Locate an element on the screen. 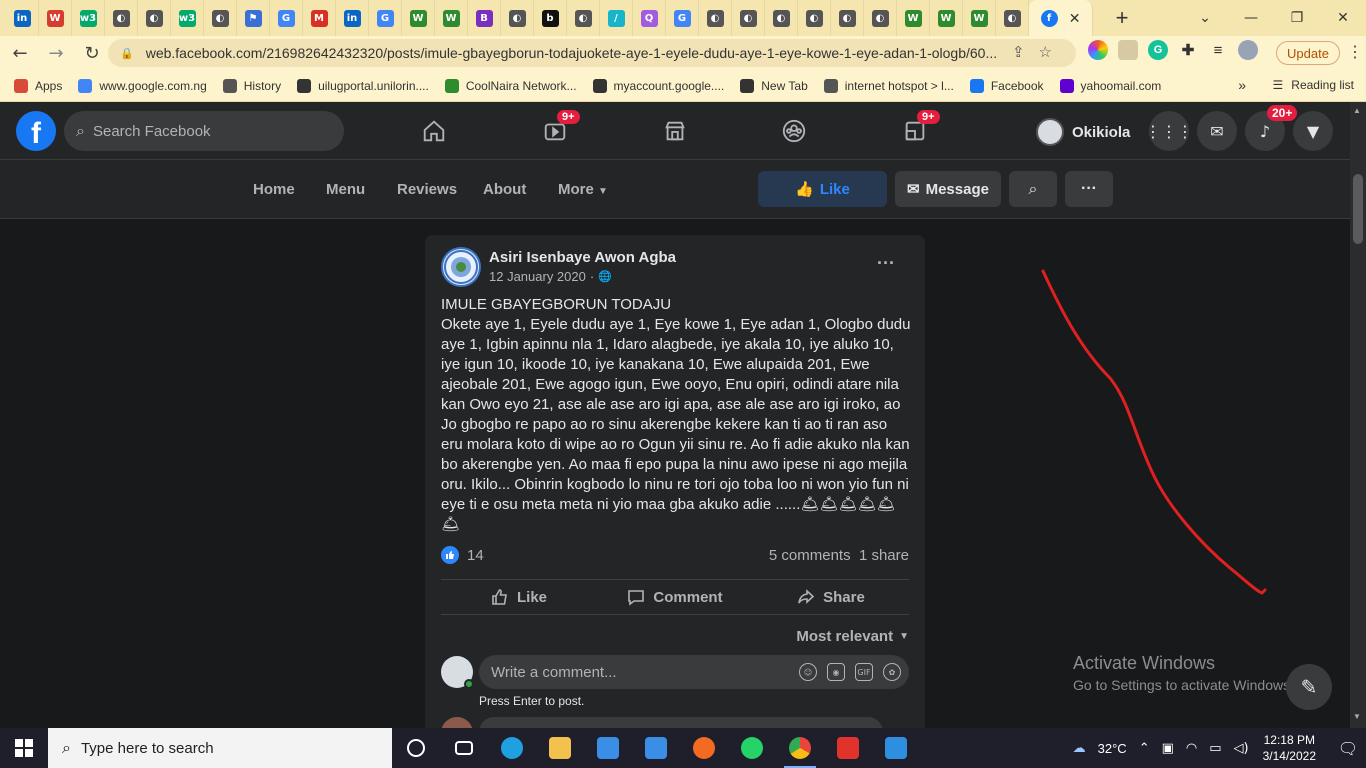 This screenshot has width=1366, height=768. weather-cloud-icon: ☁ is located at coordinates (1079, 748).